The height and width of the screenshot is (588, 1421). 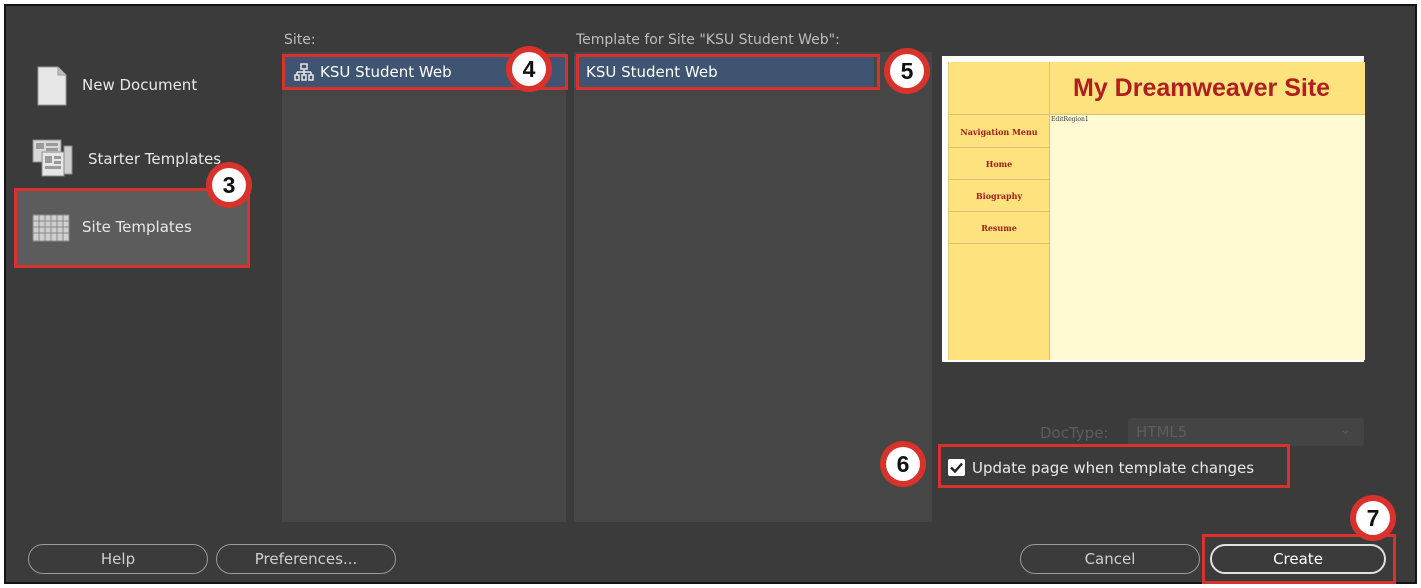 I want to click on preview-nav-item: Navigation Menu, so click(x=999, y=132).